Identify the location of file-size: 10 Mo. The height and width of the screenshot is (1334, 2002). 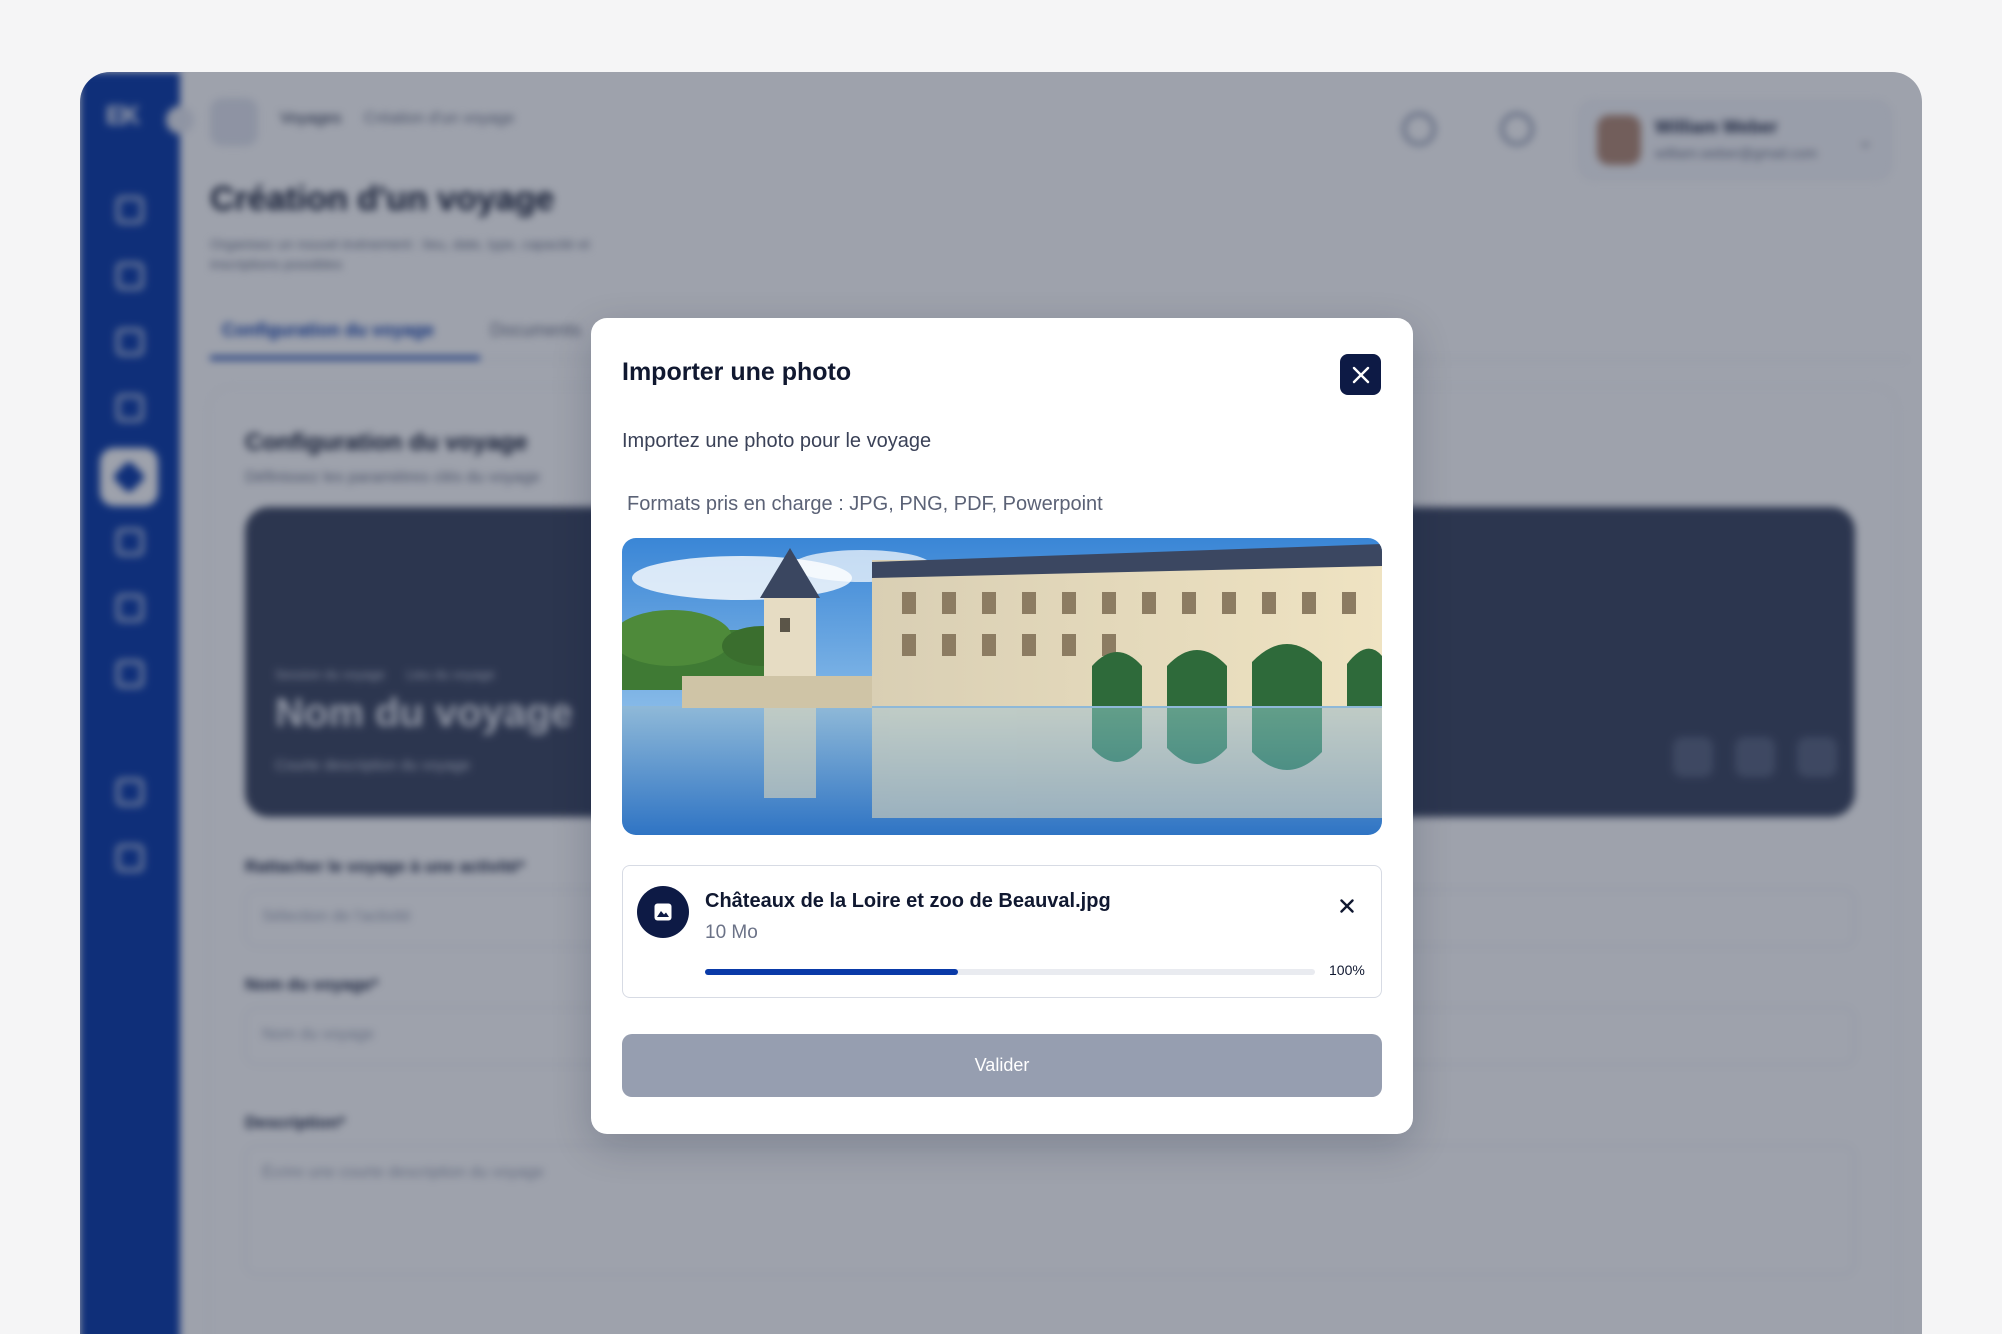
(731, 932).